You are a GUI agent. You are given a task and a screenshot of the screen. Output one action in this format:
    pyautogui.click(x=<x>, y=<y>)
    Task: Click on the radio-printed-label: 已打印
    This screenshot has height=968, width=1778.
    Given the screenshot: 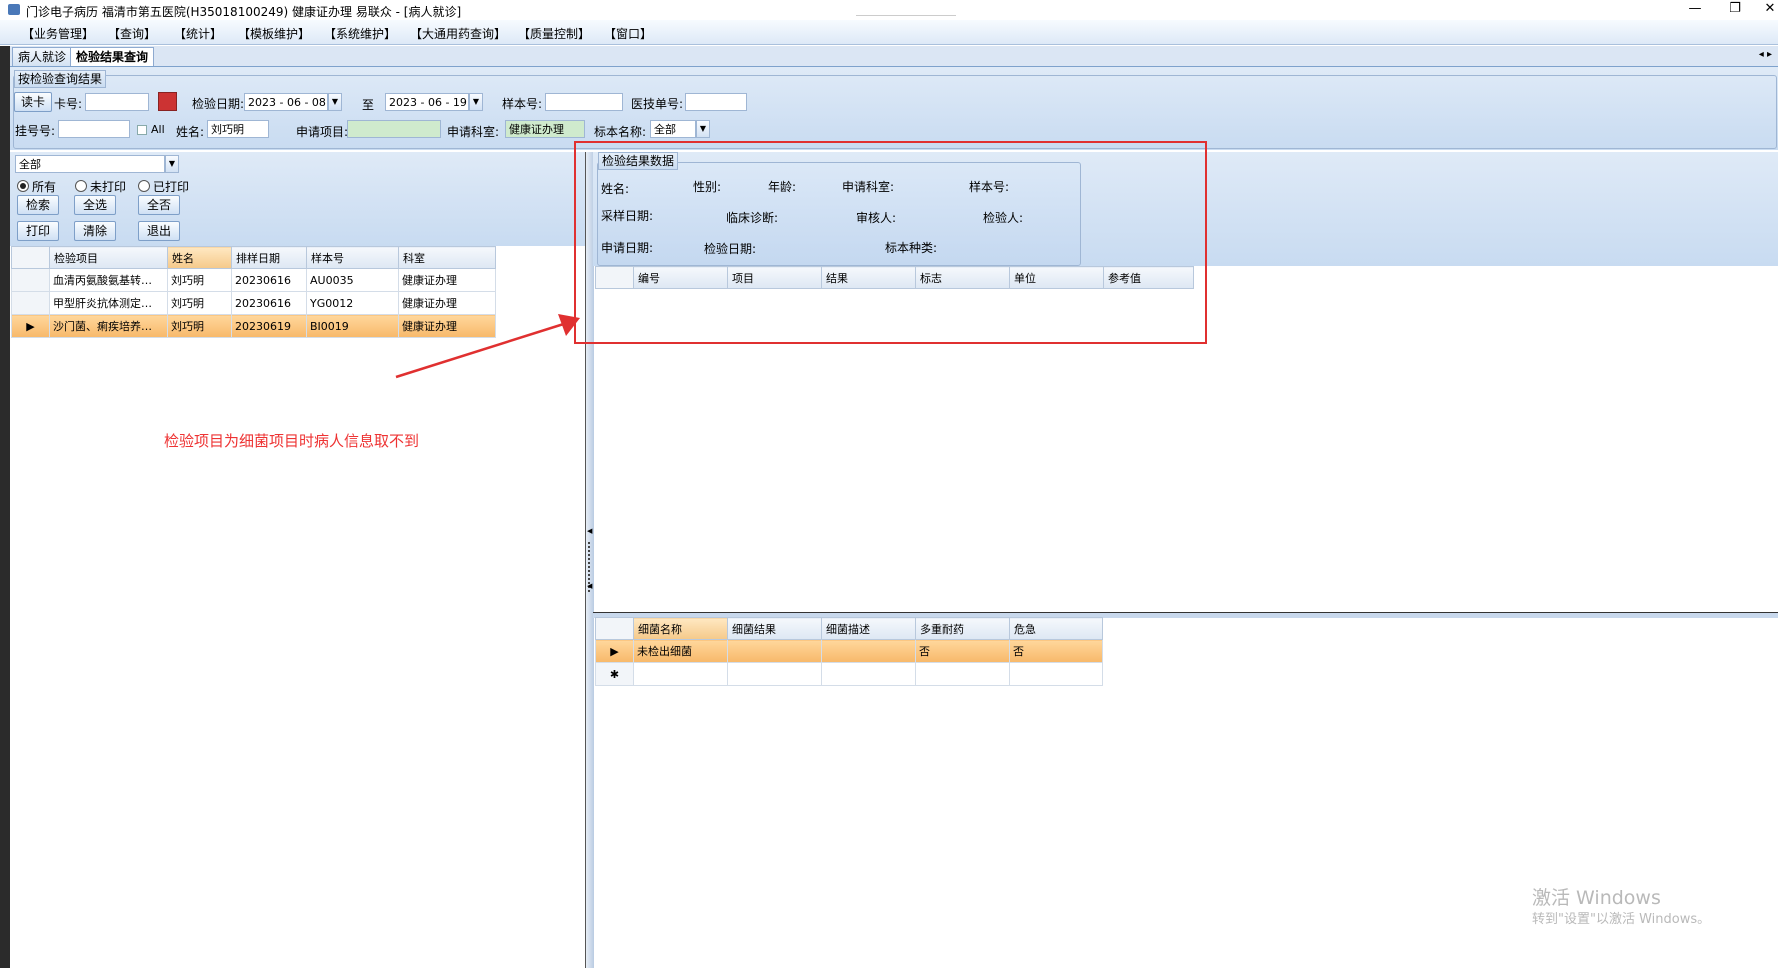 What is the action you would take?
    pyautogui.click(x=171, y=187)
    